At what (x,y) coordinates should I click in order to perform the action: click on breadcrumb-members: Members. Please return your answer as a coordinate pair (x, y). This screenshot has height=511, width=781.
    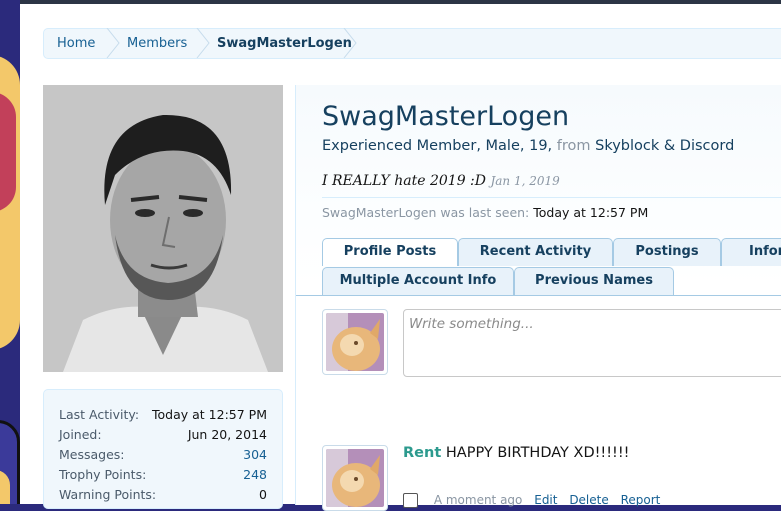
    Looking at the image, I should click on (157, 43).